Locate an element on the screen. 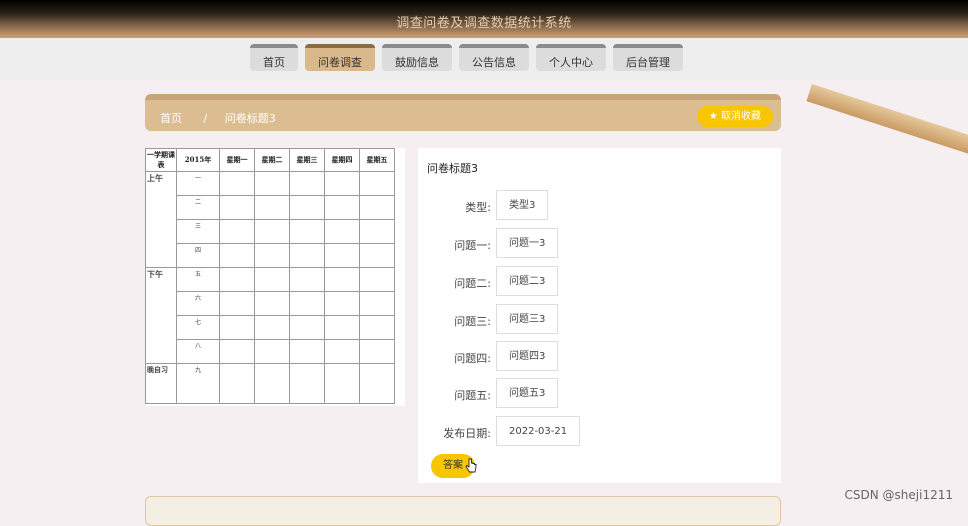 The image size is (968, 526). nav-bar: 首页 问卷调查 鼓励信息 公告信息 个人中心 后台管理 is located at coordinates (484, 59).